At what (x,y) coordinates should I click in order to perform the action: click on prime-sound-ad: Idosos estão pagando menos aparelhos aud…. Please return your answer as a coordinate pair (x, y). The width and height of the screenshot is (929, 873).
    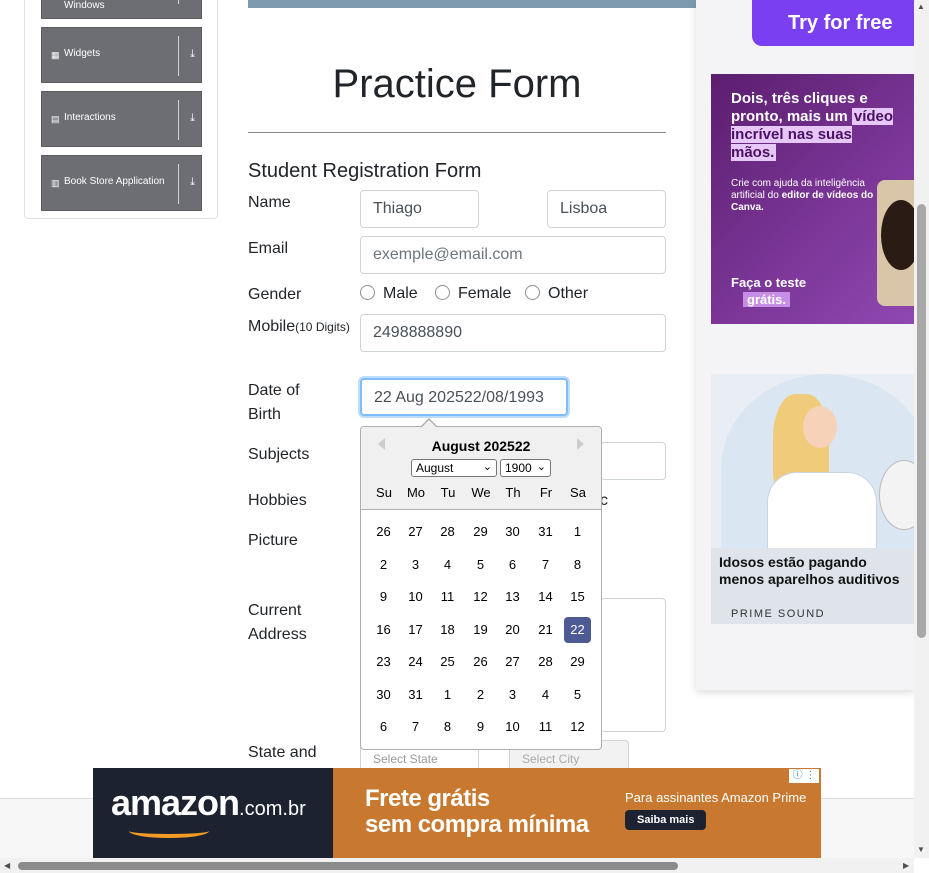
    Looking at the image, I should click on (813, 499).